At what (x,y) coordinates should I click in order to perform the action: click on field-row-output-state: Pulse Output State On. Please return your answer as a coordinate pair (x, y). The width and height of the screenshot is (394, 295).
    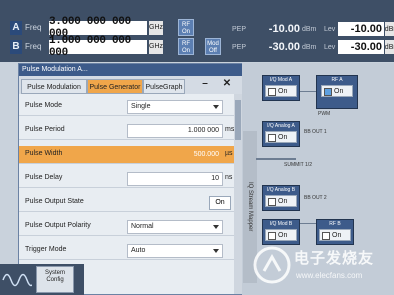
    Looking at the image, I should click on (131, 203).